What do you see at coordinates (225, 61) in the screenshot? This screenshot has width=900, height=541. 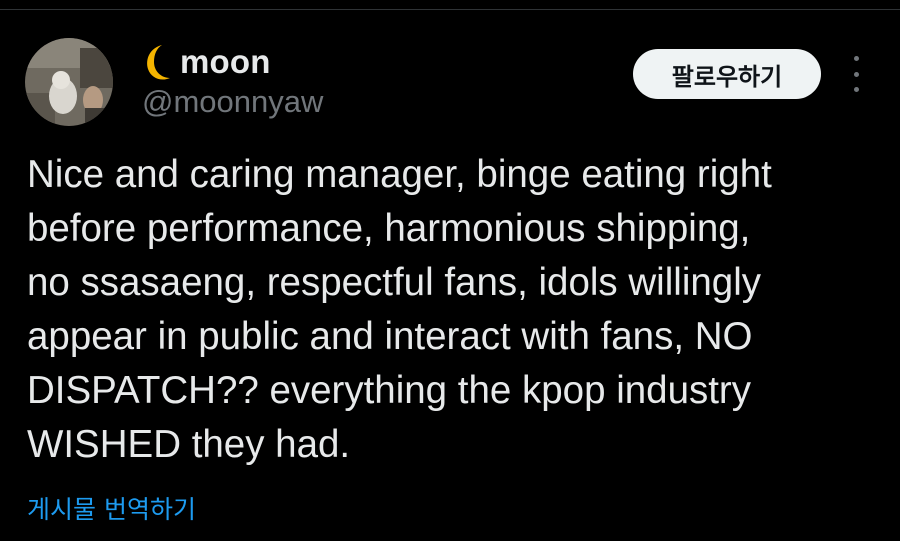 I see `author-name: moon` at bounding box center [225, 61].